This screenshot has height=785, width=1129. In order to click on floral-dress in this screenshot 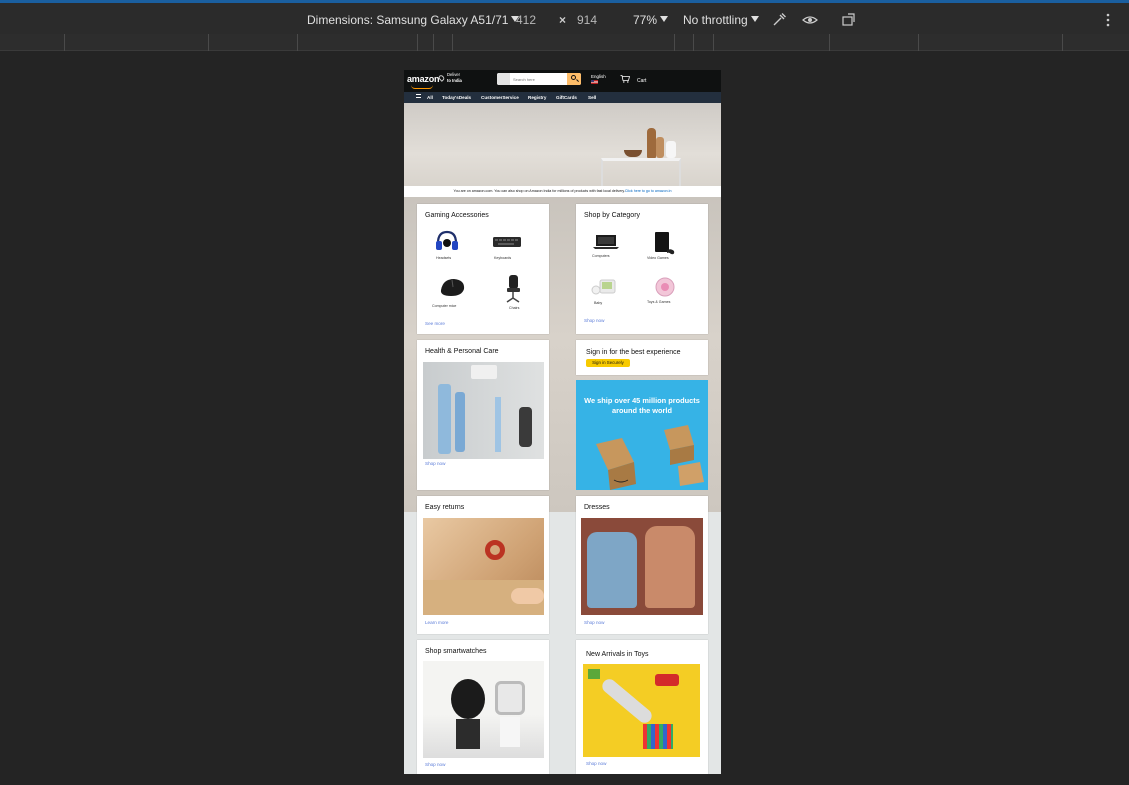, I will do `click(670, 567)`.